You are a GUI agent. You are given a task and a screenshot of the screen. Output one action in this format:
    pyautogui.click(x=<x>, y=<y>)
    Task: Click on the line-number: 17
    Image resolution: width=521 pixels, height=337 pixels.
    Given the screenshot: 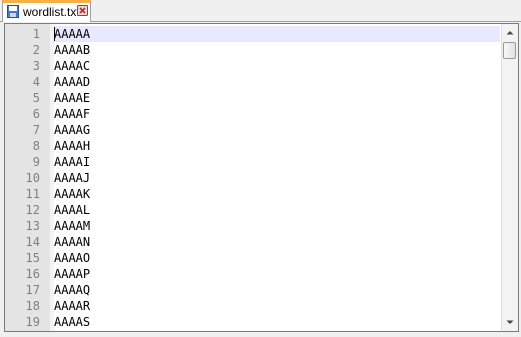 What is the action you would take?
    pyautogui.click(x=32, y=290)
    